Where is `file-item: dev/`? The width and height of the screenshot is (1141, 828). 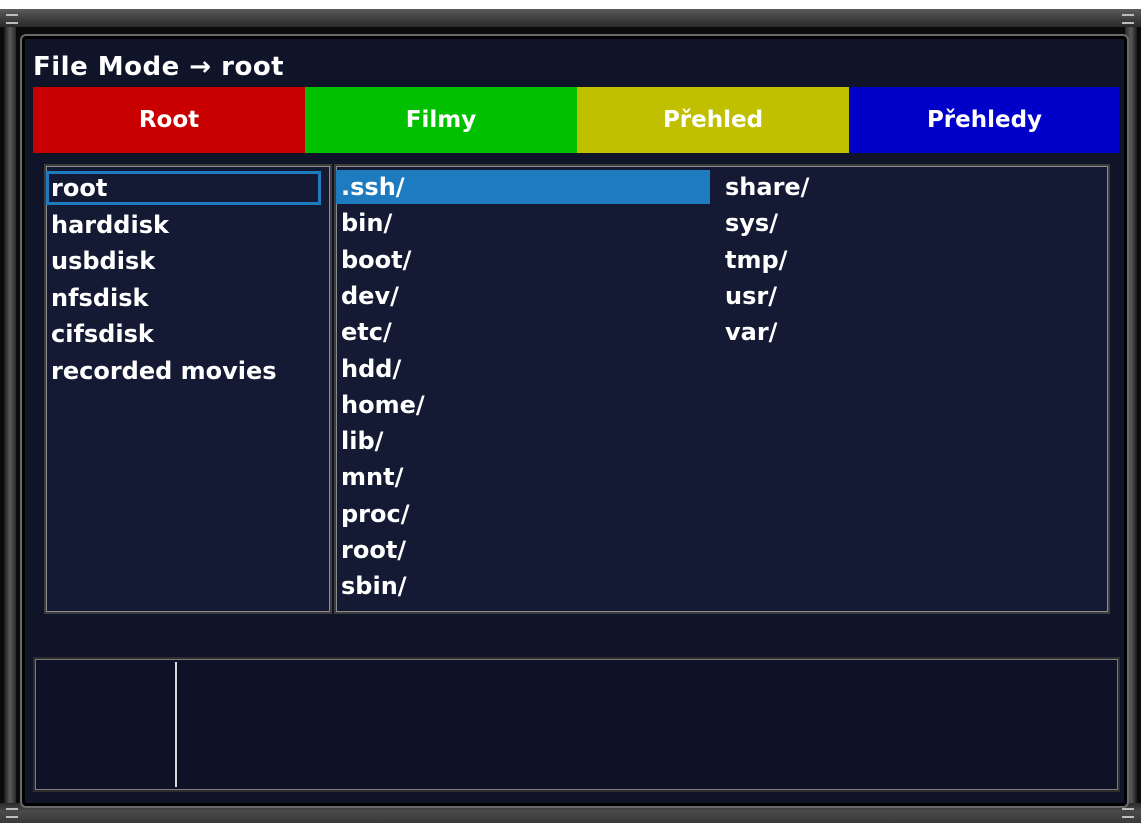 file-item: dev/ is located at coordinates (523, 296).